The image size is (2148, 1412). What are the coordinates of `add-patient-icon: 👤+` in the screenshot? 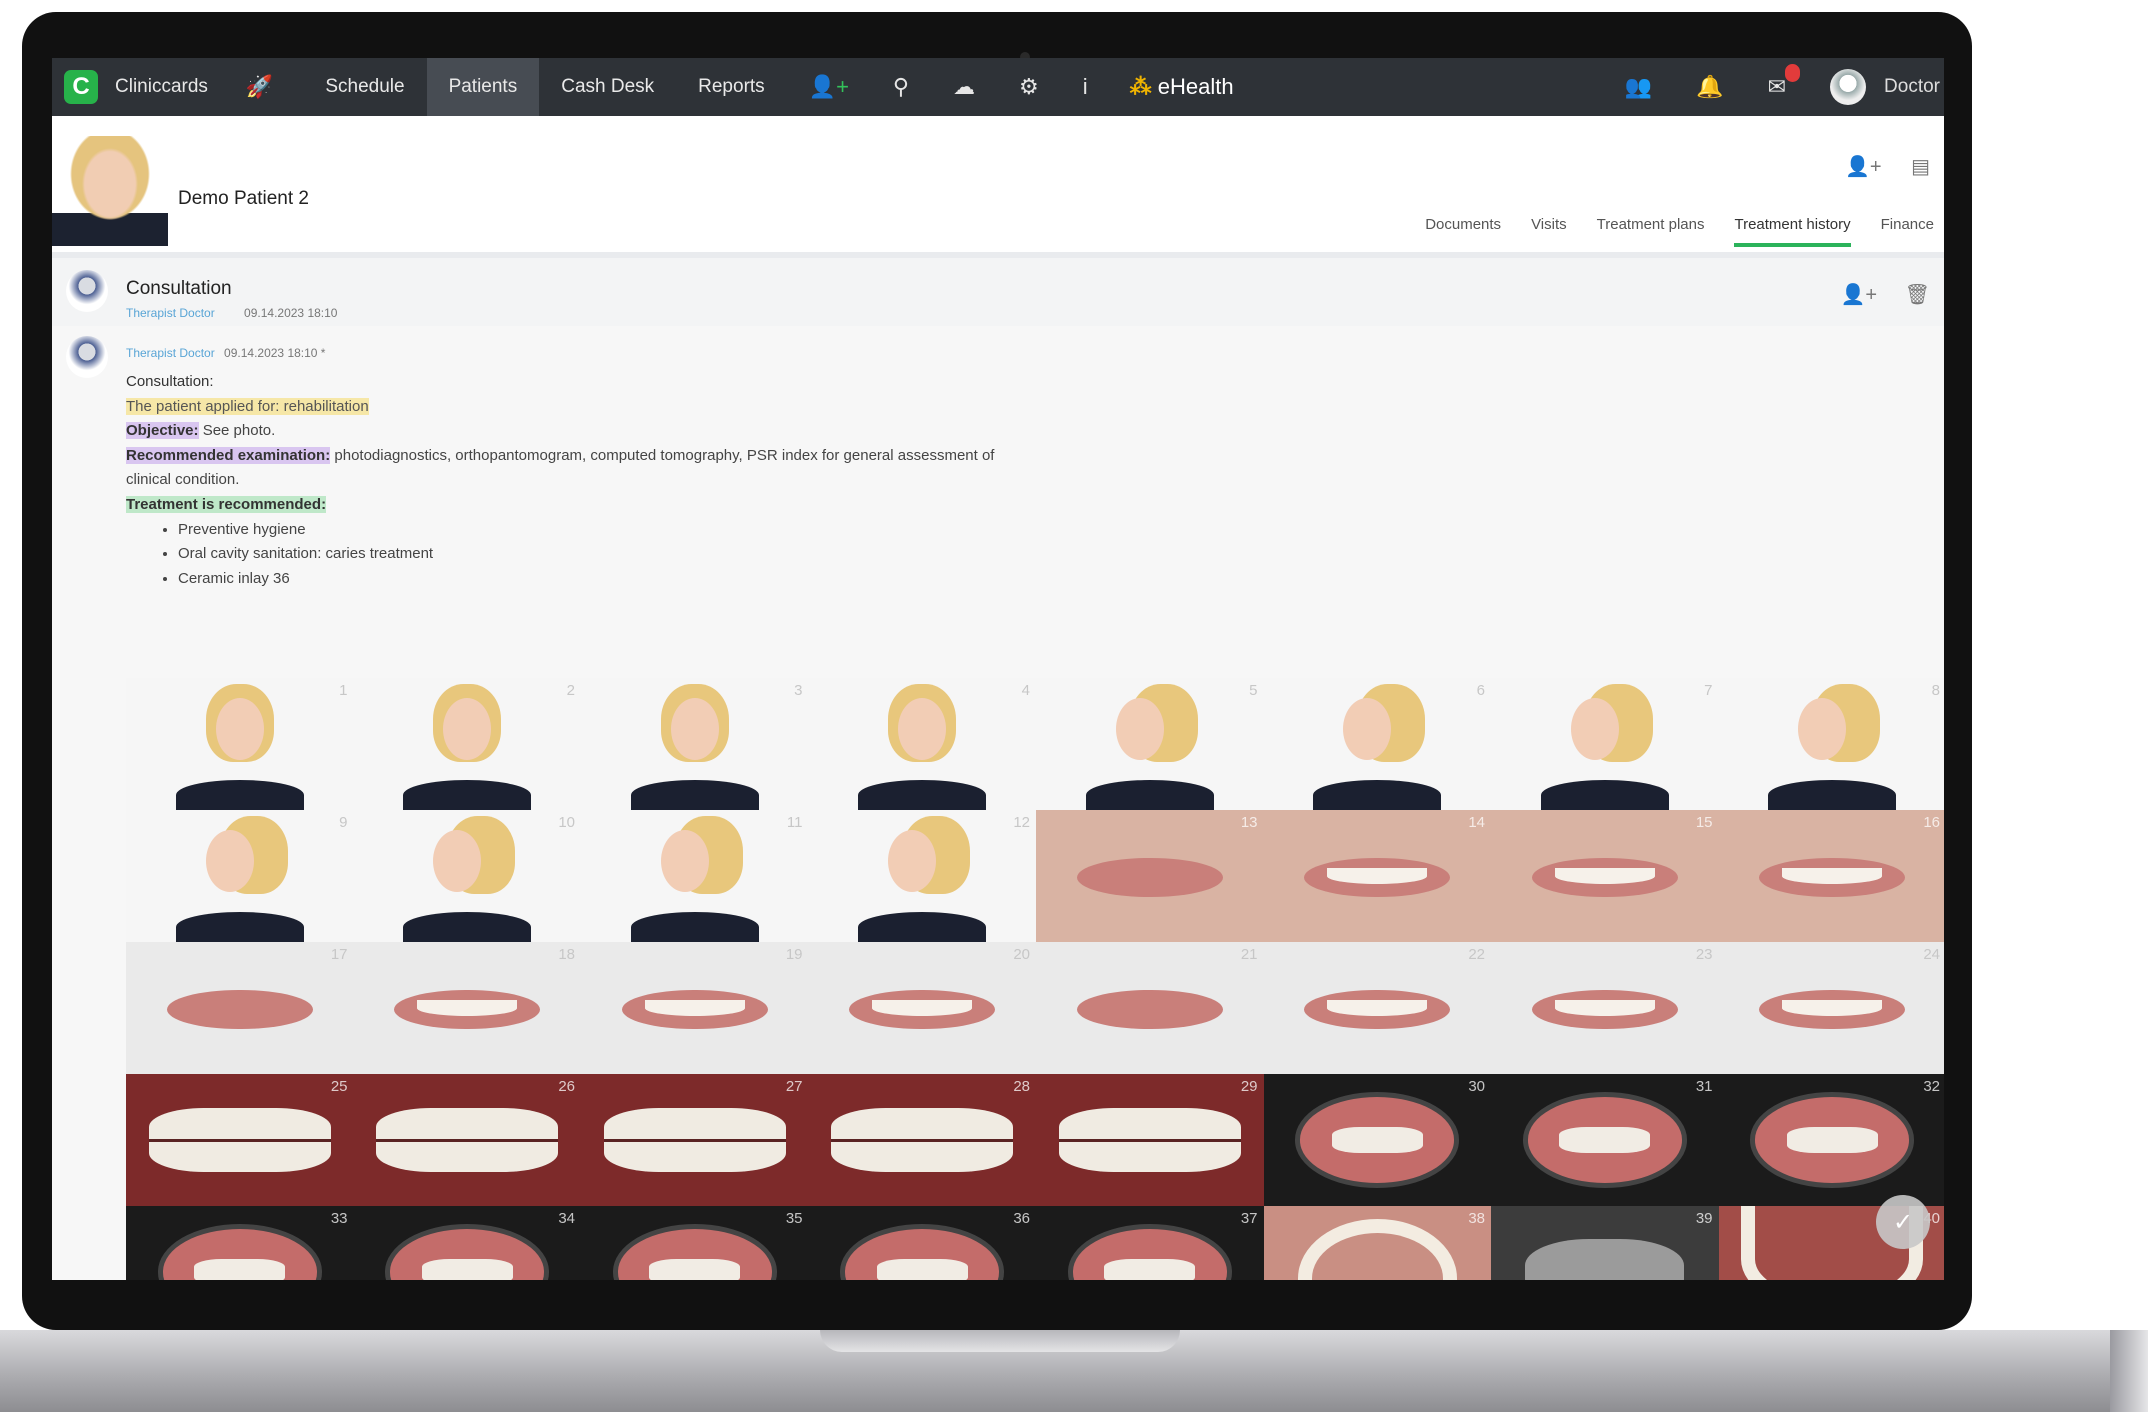 It's located at (829, 87).